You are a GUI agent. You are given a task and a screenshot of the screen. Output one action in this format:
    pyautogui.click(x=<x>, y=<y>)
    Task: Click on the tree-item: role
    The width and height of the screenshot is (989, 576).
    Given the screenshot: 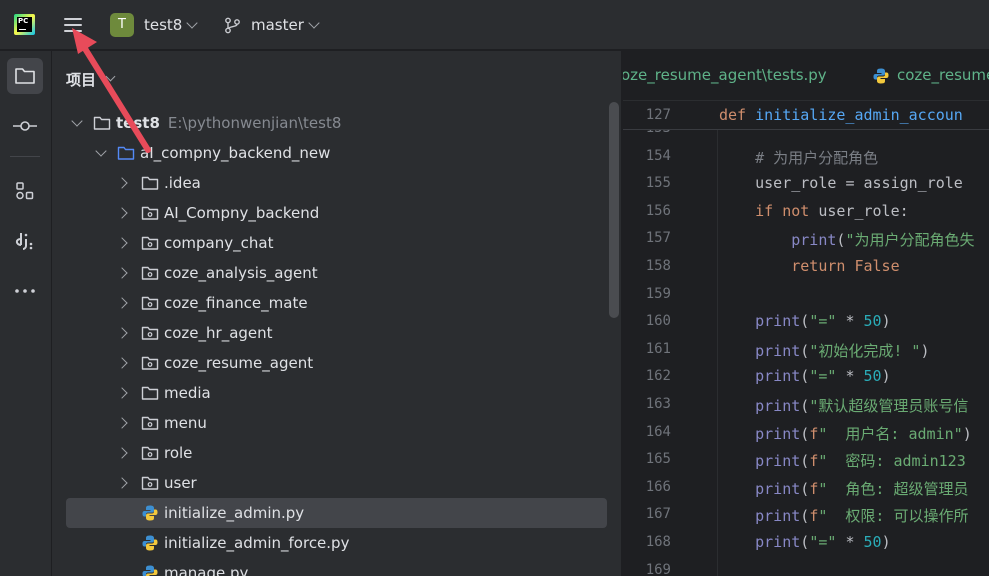 What is the action you would take?
    pyautogui.click(x=336, y=453)
    